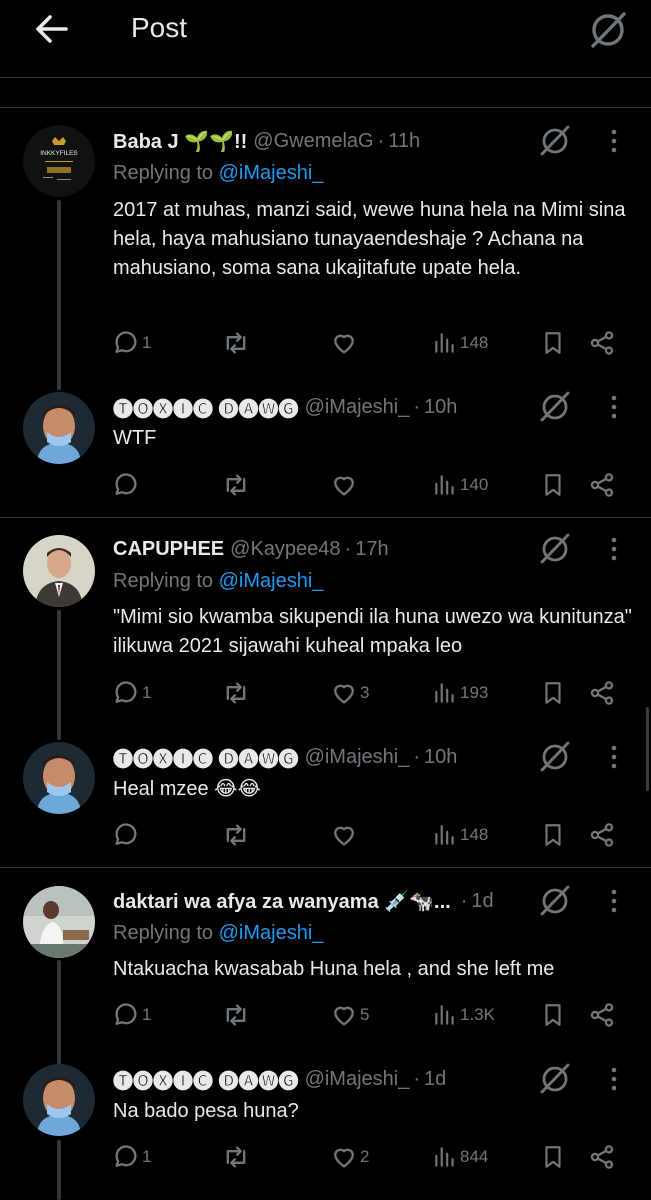 The image size is (651, 1200). What do you see at coordinates (187, 789) in the screenshot?
I see `tweet-text: Heal mzee 😂😂` at bounding box center [187, 789].